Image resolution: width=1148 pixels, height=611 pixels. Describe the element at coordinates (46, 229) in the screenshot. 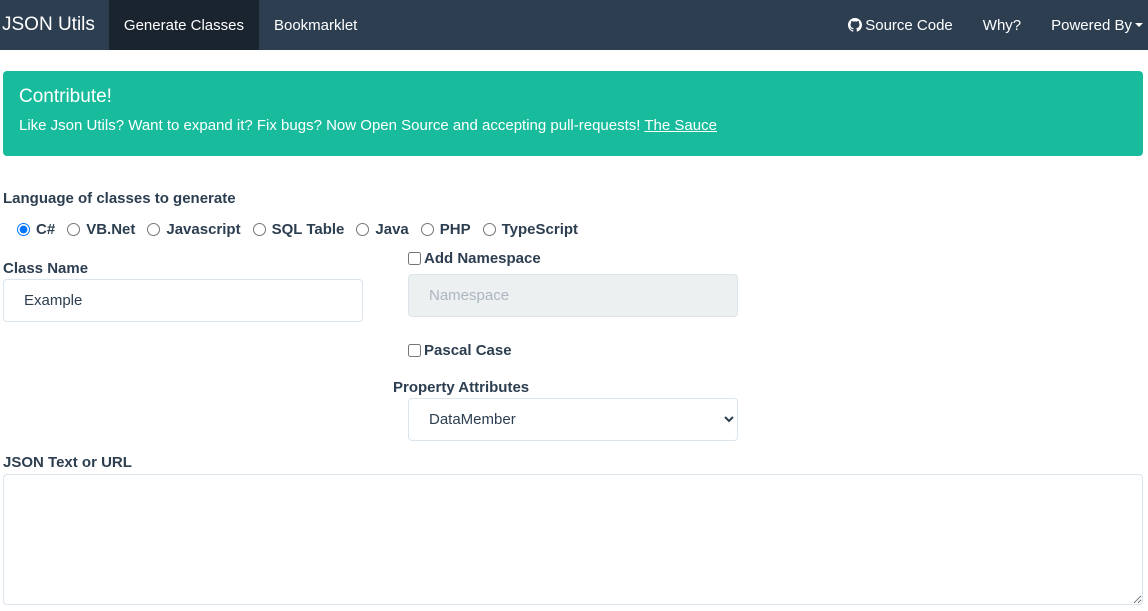

I see `radio-csharp-label: C#` at that location.